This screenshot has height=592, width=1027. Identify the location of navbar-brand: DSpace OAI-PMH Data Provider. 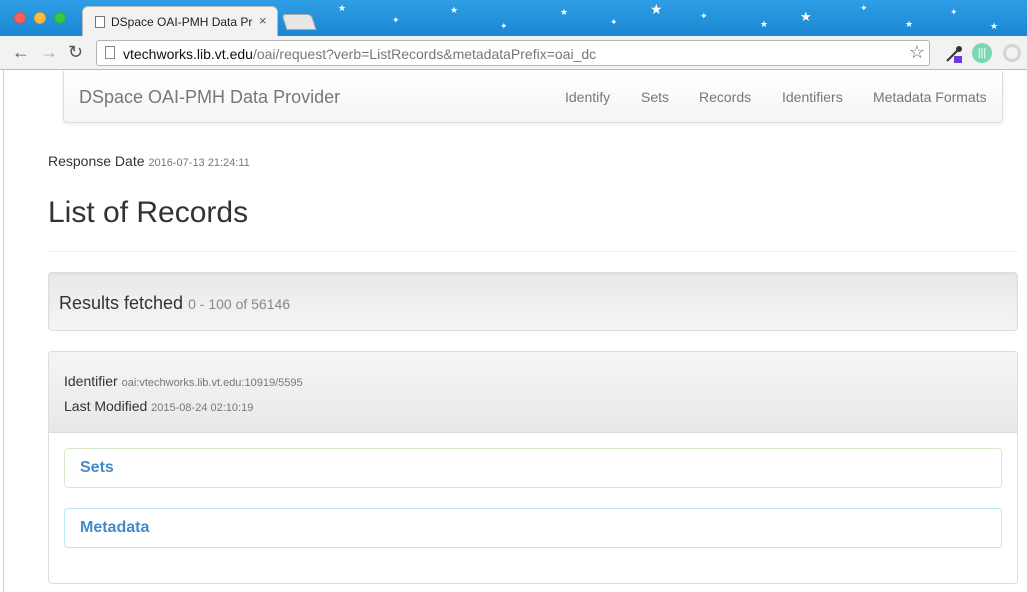
(209, 97).